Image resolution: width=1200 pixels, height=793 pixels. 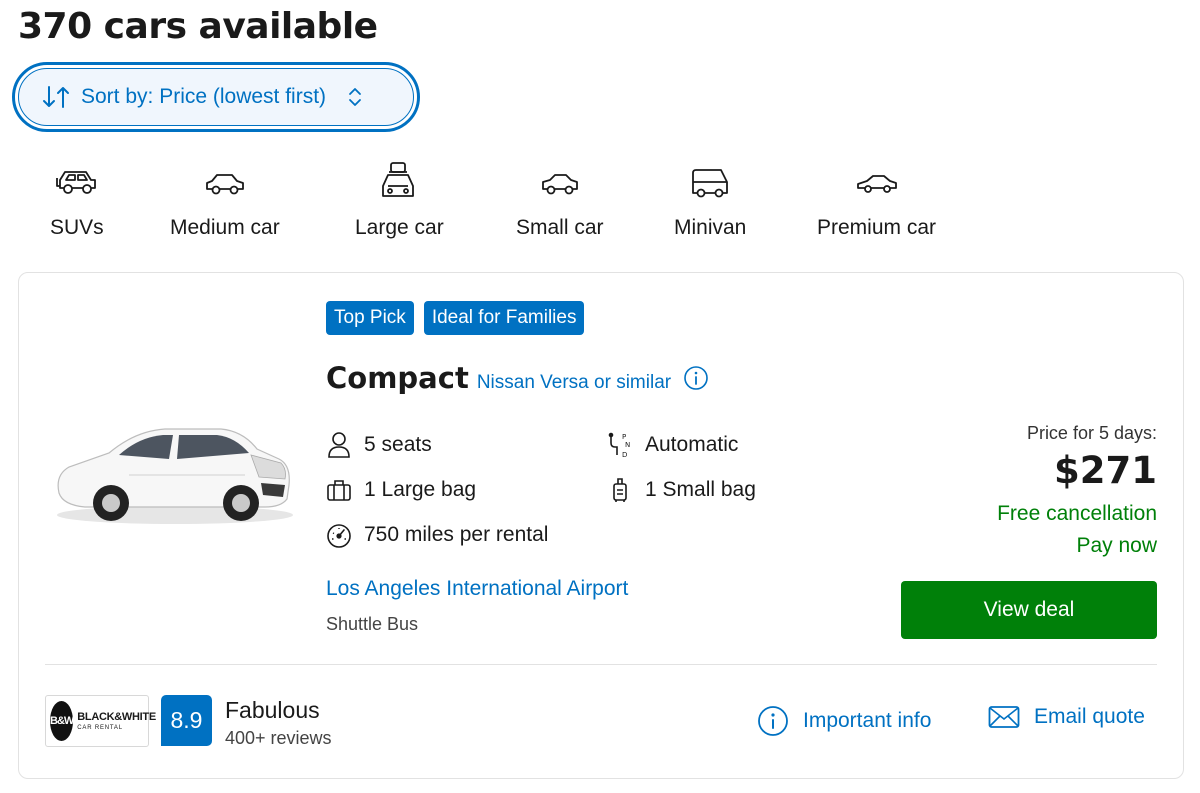 I want to click on category-minivan: Minivan, so click(x=710, y=200).